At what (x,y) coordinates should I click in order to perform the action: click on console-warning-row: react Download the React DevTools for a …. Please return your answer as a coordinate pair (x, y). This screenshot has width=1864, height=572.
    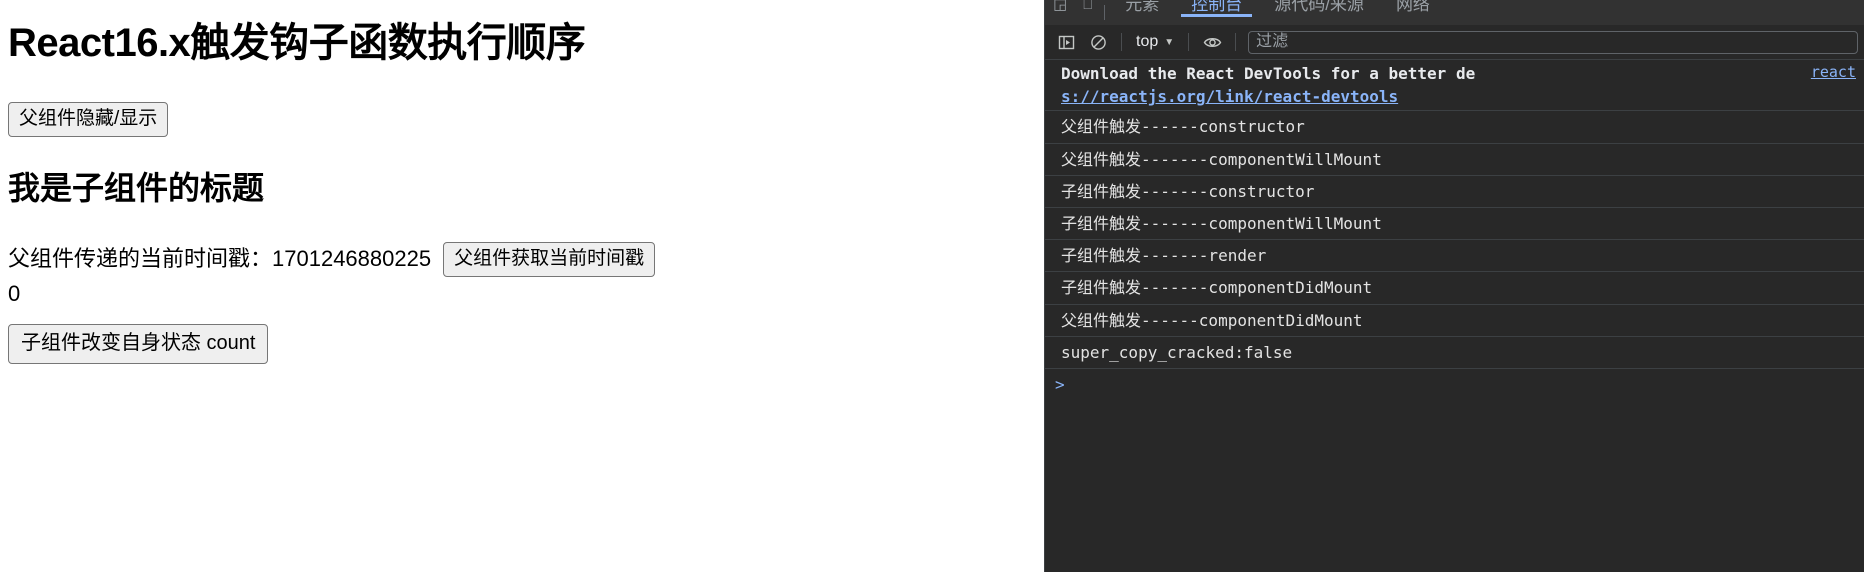
    Looking at the image, I should click on (1454, 86).